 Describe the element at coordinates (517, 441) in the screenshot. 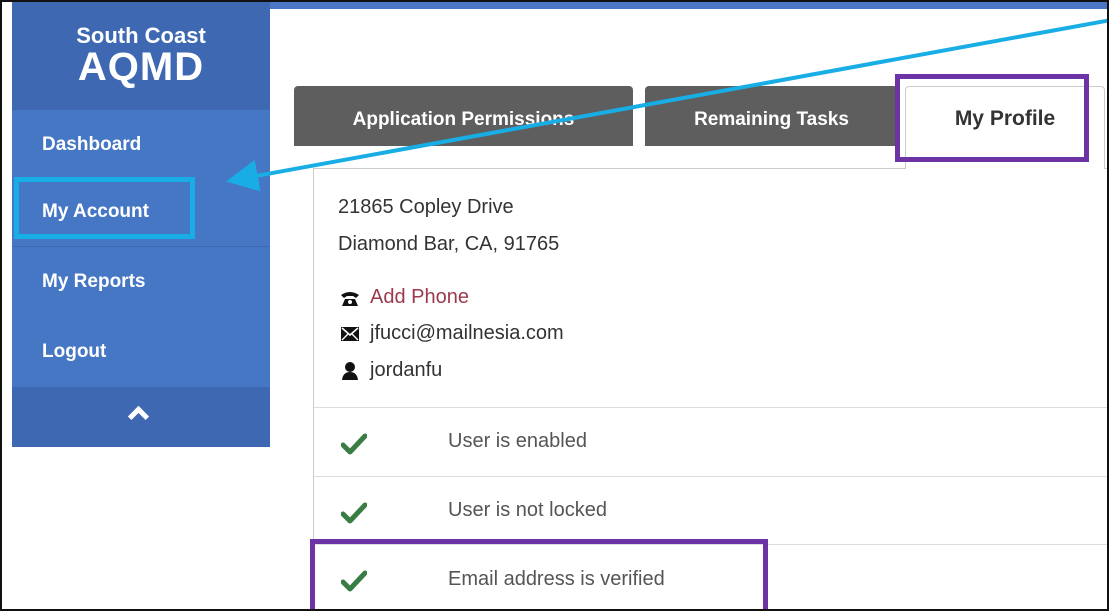

I see `status-user-enabled: User is enabled` at that location.